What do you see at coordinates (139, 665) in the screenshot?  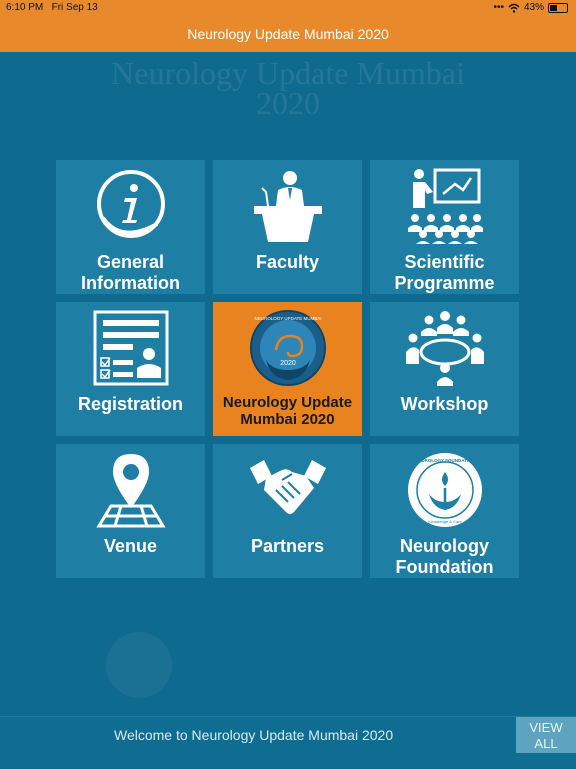 I see `background-logo` at bounding box center [139, 665].